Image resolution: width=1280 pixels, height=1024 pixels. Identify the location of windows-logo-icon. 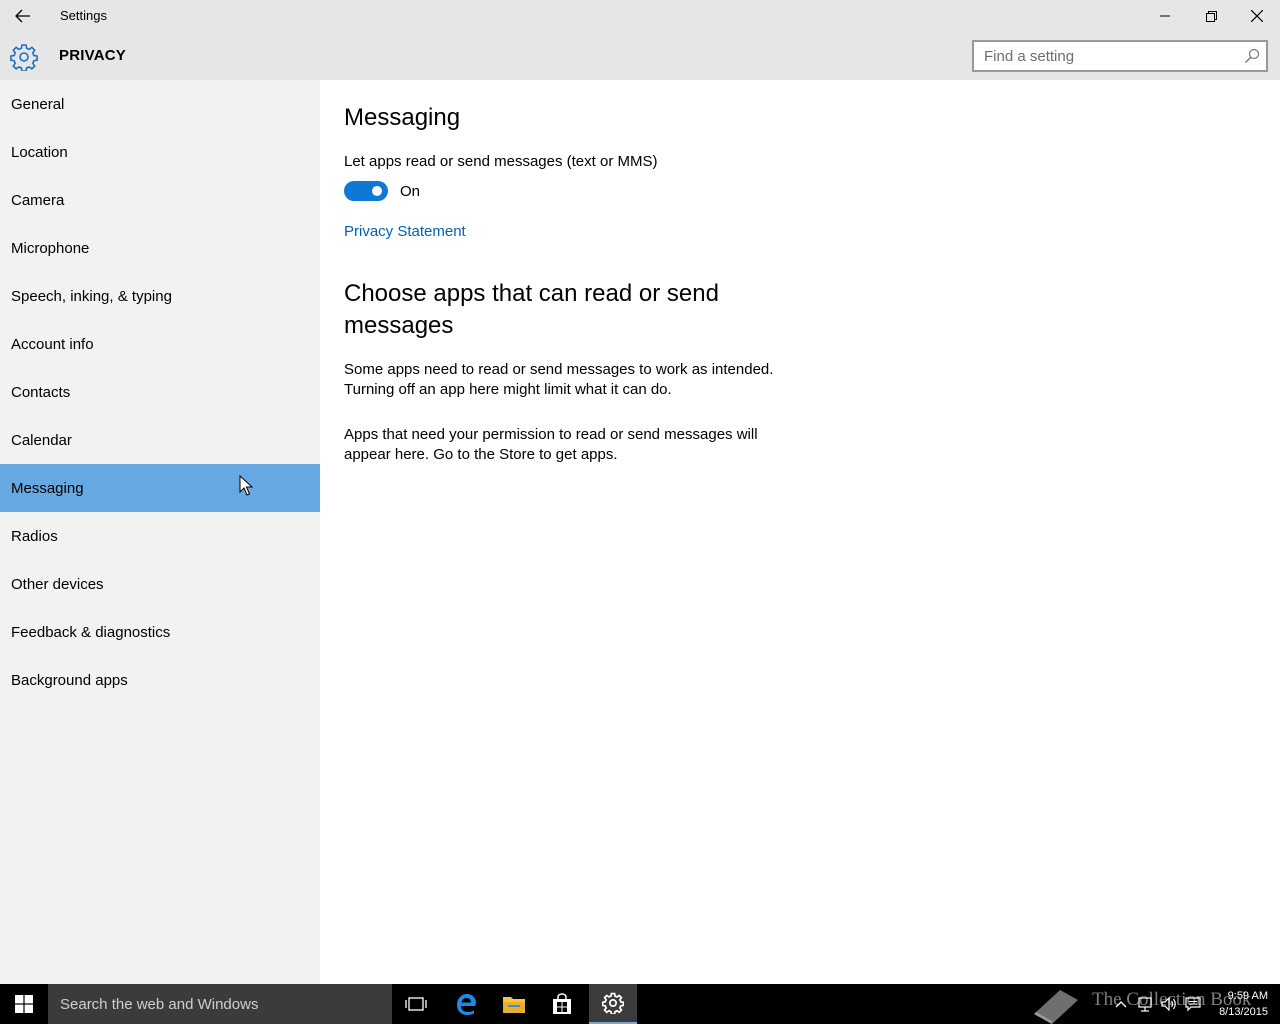
(24, 1004).